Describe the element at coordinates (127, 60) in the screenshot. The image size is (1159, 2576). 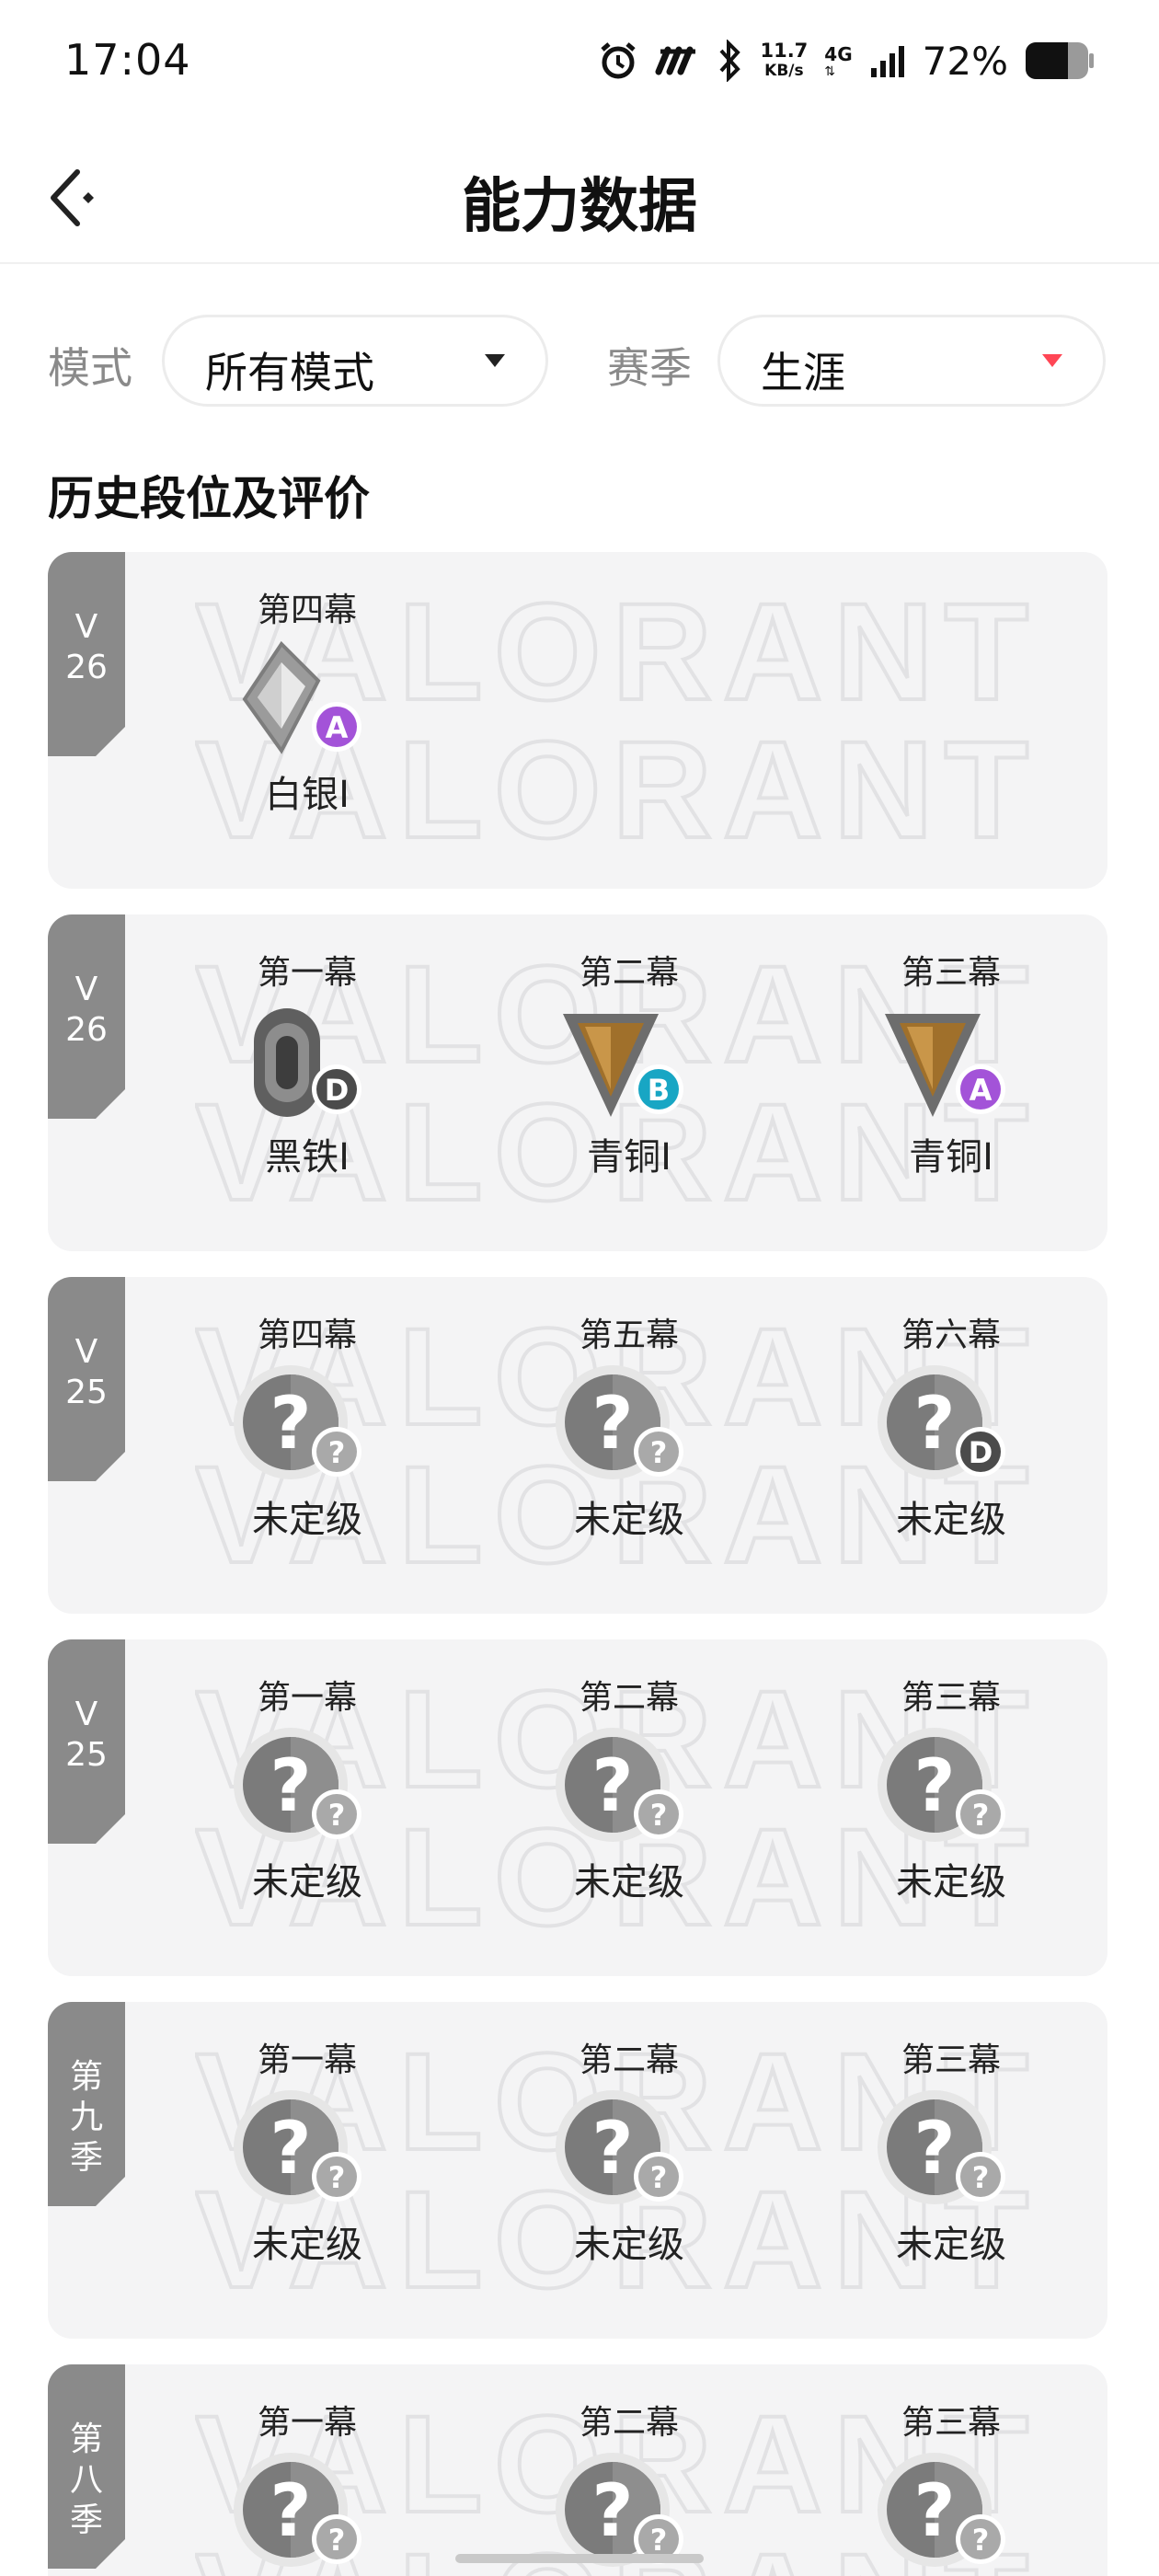
I see `status-time: 17:04` at that location.